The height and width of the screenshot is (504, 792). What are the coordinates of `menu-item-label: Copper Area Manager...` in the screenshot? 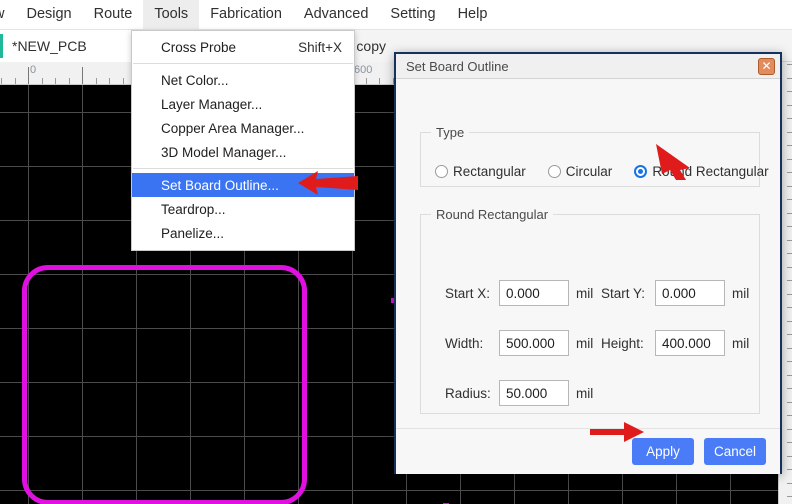 It's located at (233, 128).